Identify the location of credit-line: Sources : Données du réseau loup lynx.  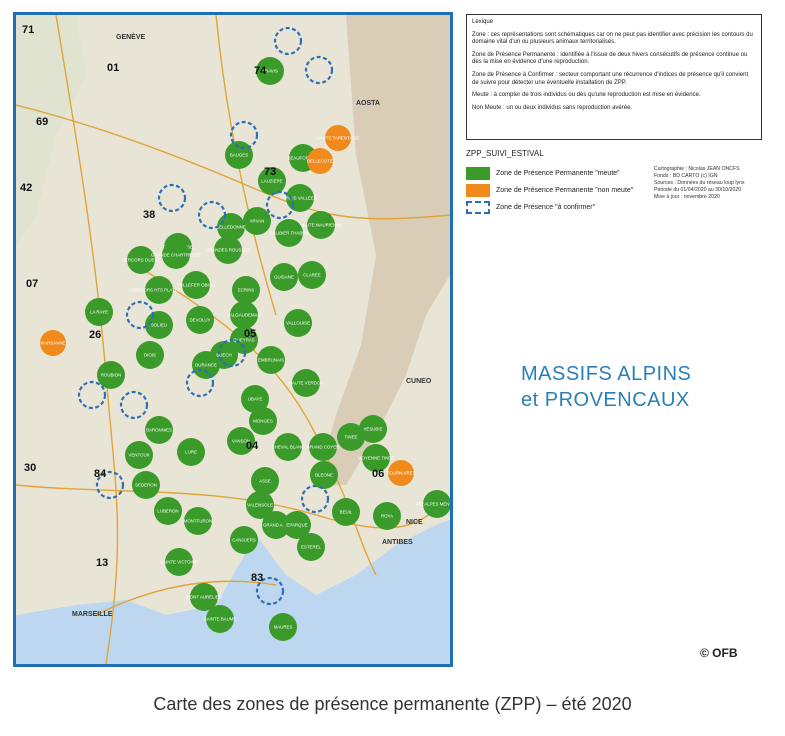
(699, 183).